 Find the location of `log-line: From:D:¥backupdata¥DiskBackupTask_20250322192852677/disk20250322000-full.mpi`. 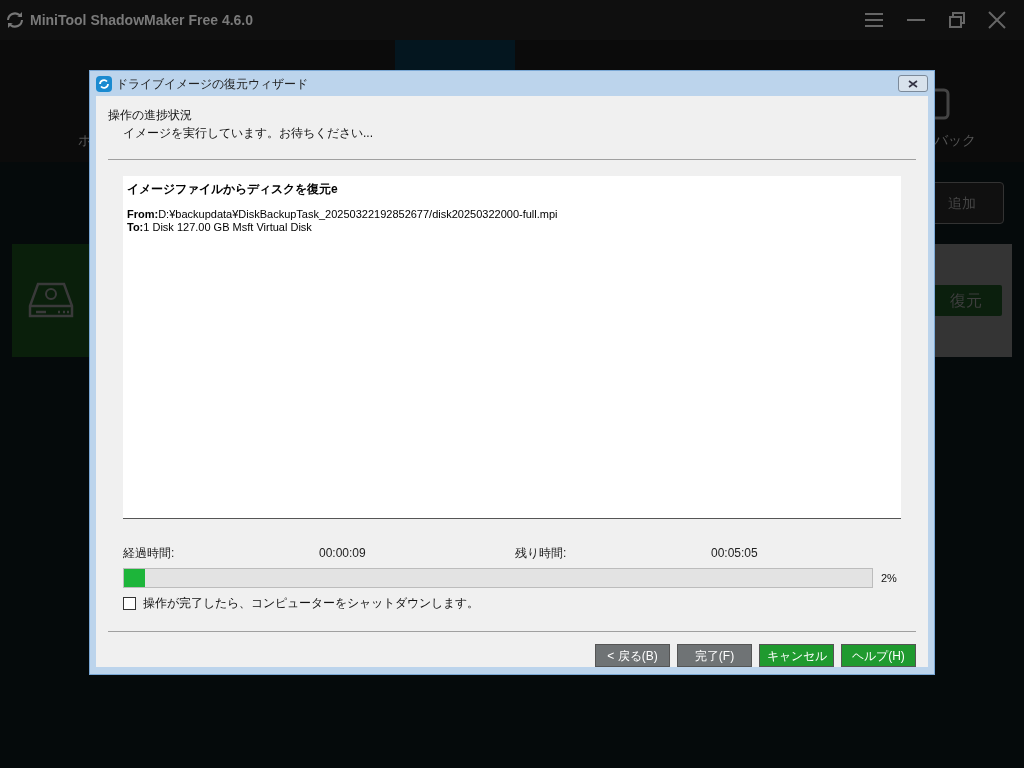

log-line: From:D:¥backupdata¥DiskBackupTask_20250322192852677/disk20250322000-full.mpi is located at coordinates (343, 214).